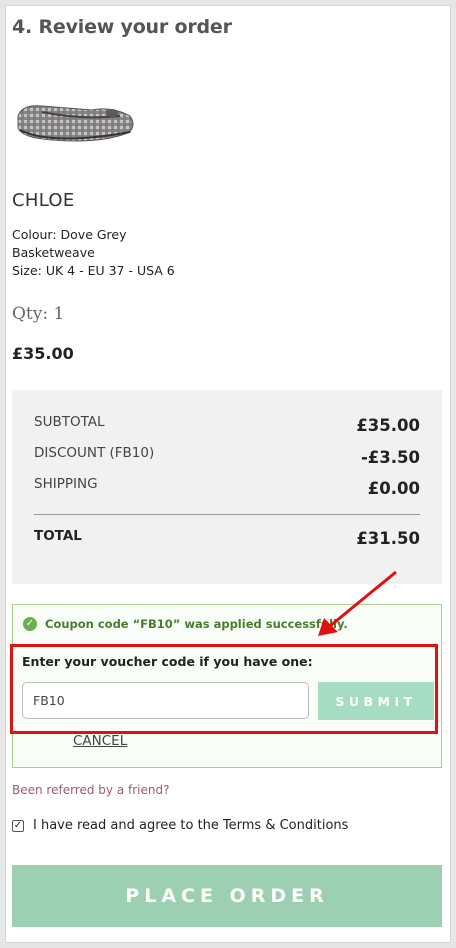 Image resolution: width=456 pixels, height=948 pixels. What do you see at coordinates (167, 661) in the screenshot?
I see `voucher-label: Enter your voucher code if you have one:` at bounding box center [167, 661].